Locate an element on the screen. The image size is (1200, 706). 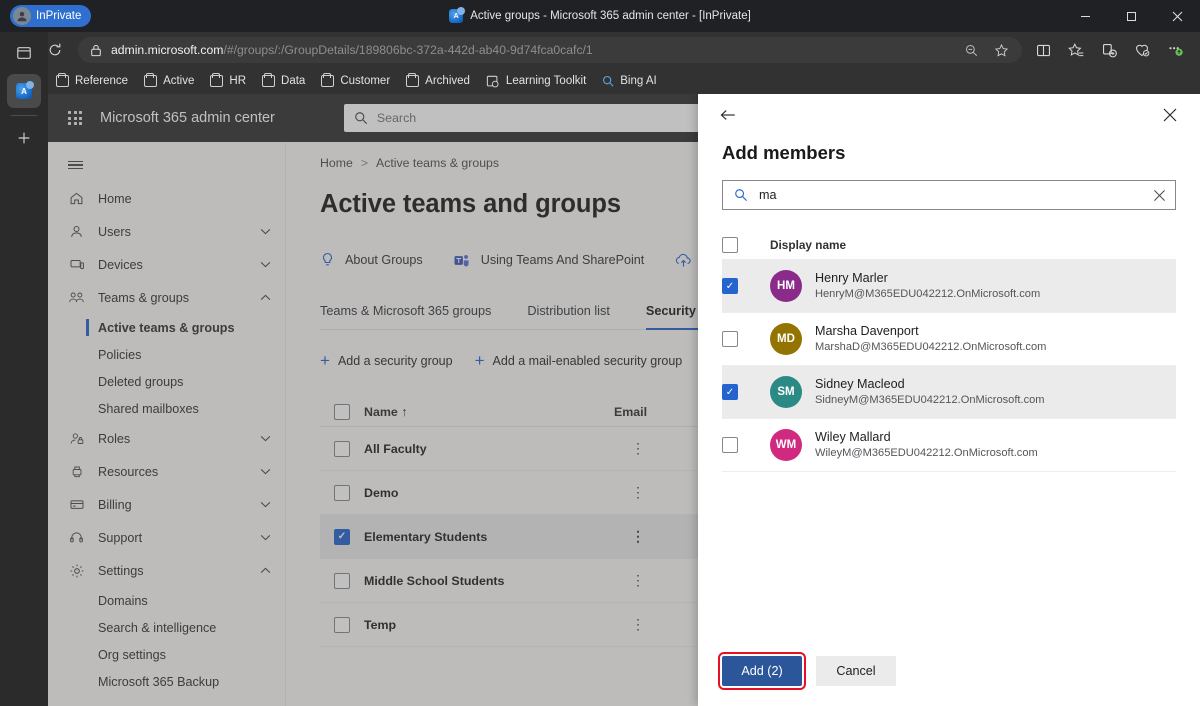
zoom-out-icon is located at coordinates (971, 50).